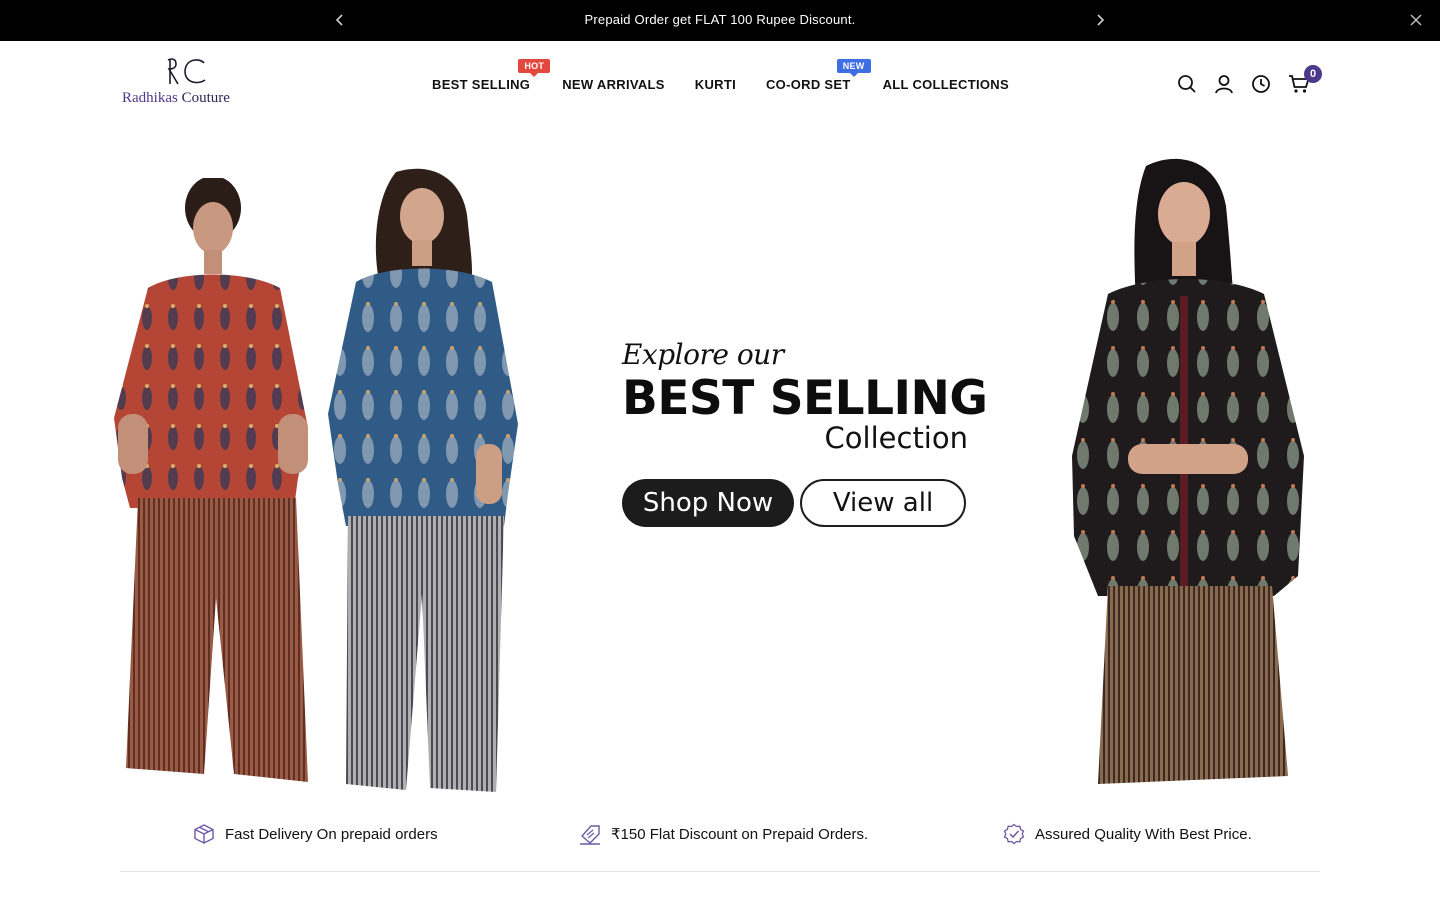 This screenshot has height=900, width=1440. What do you see at coordinates (808, 84) in the screenshot?
I see `nav-label: CO-ORD SET` at bounding box center [808, 84].